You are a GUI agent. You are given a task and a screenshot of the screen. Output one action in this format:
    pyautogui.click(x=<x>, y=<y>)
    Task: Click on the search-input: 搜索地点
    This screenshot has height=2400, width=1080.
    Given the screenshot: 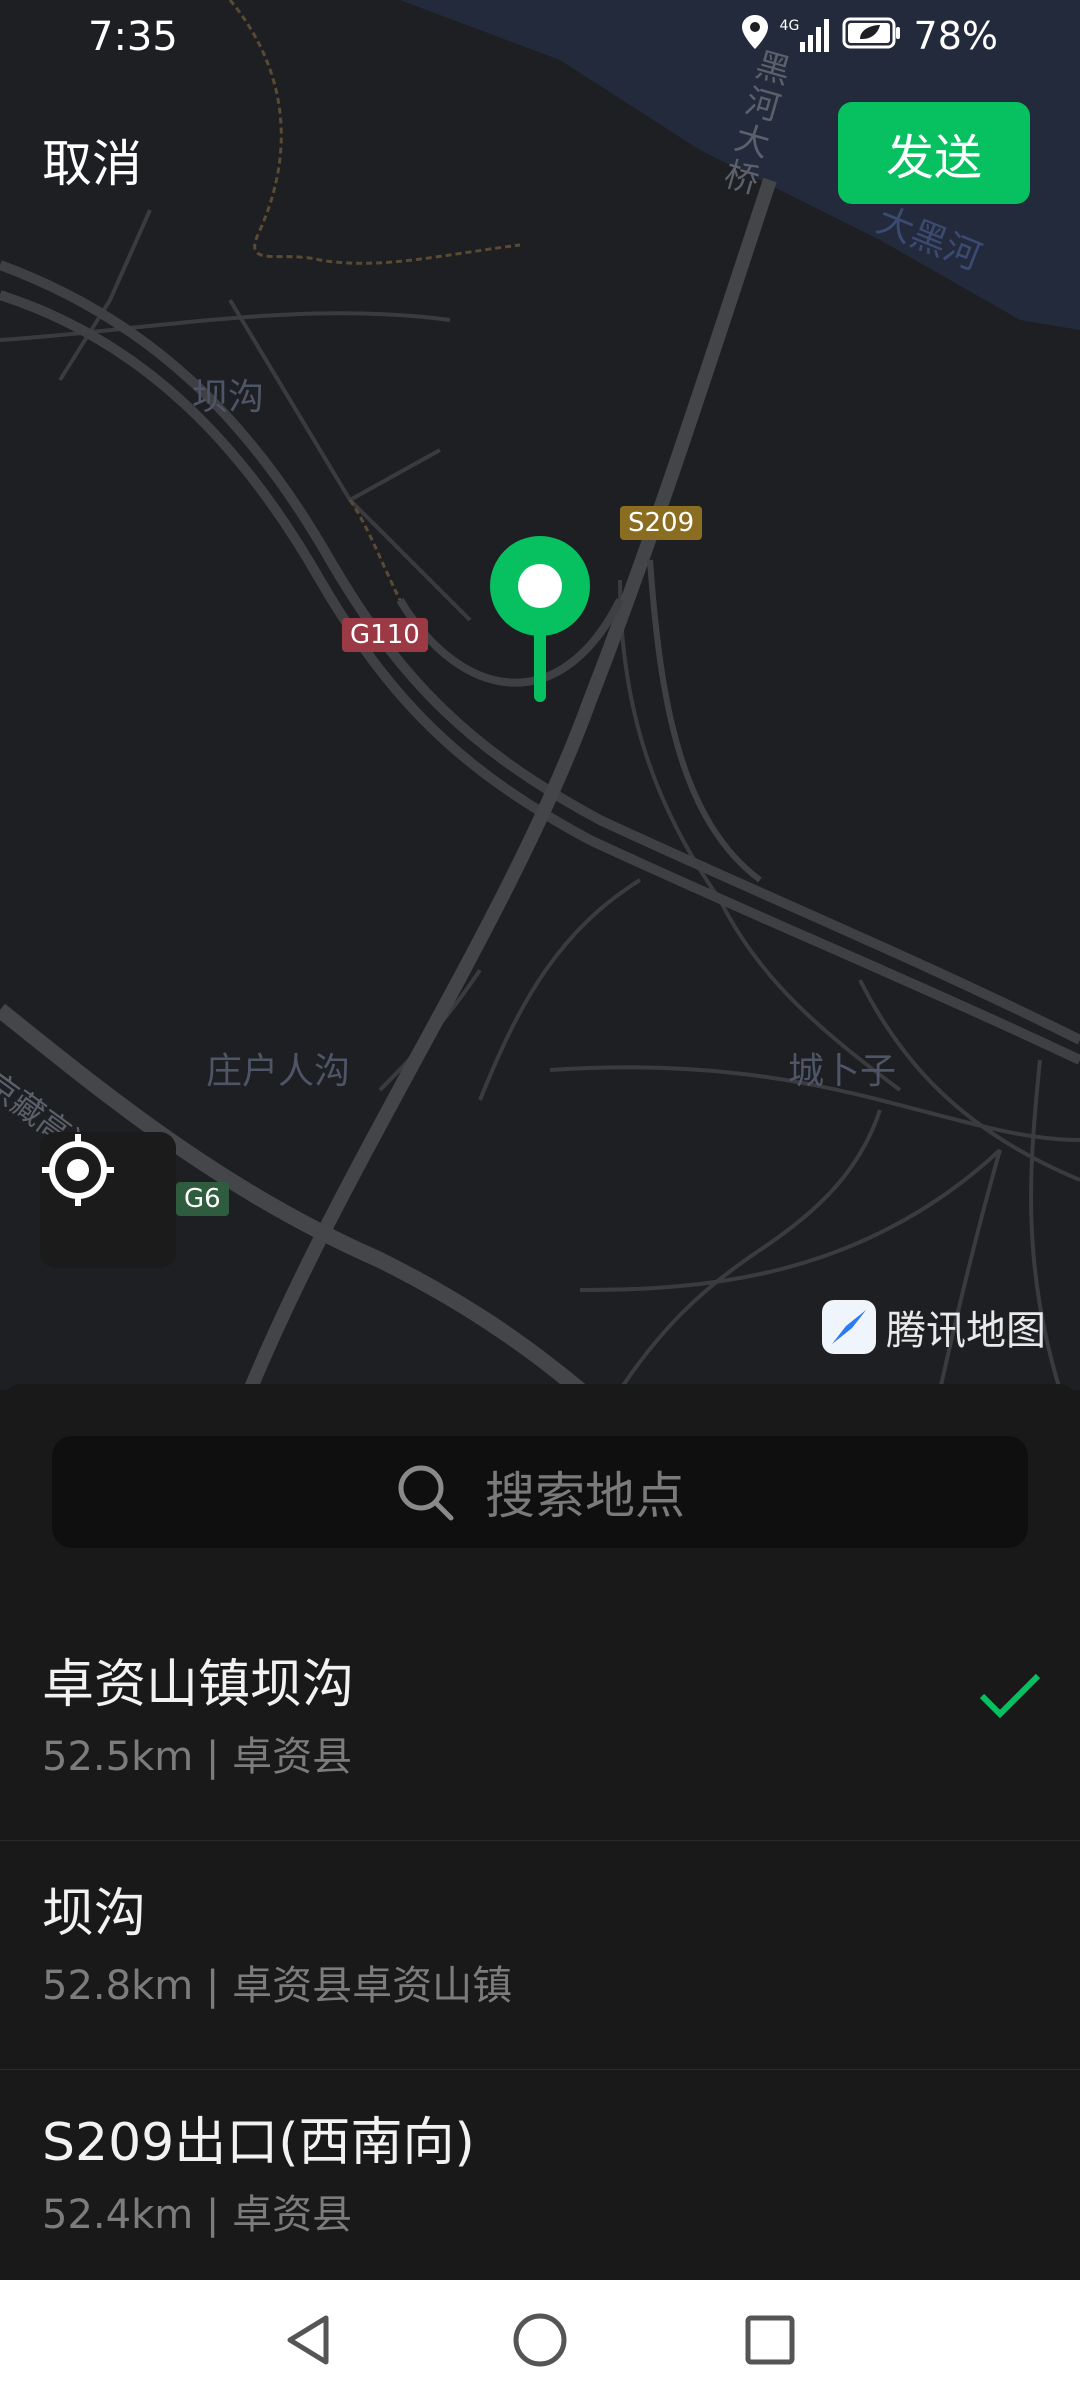 What is the action you would take?
    pyautogui.click(x=540, y=1492)
    